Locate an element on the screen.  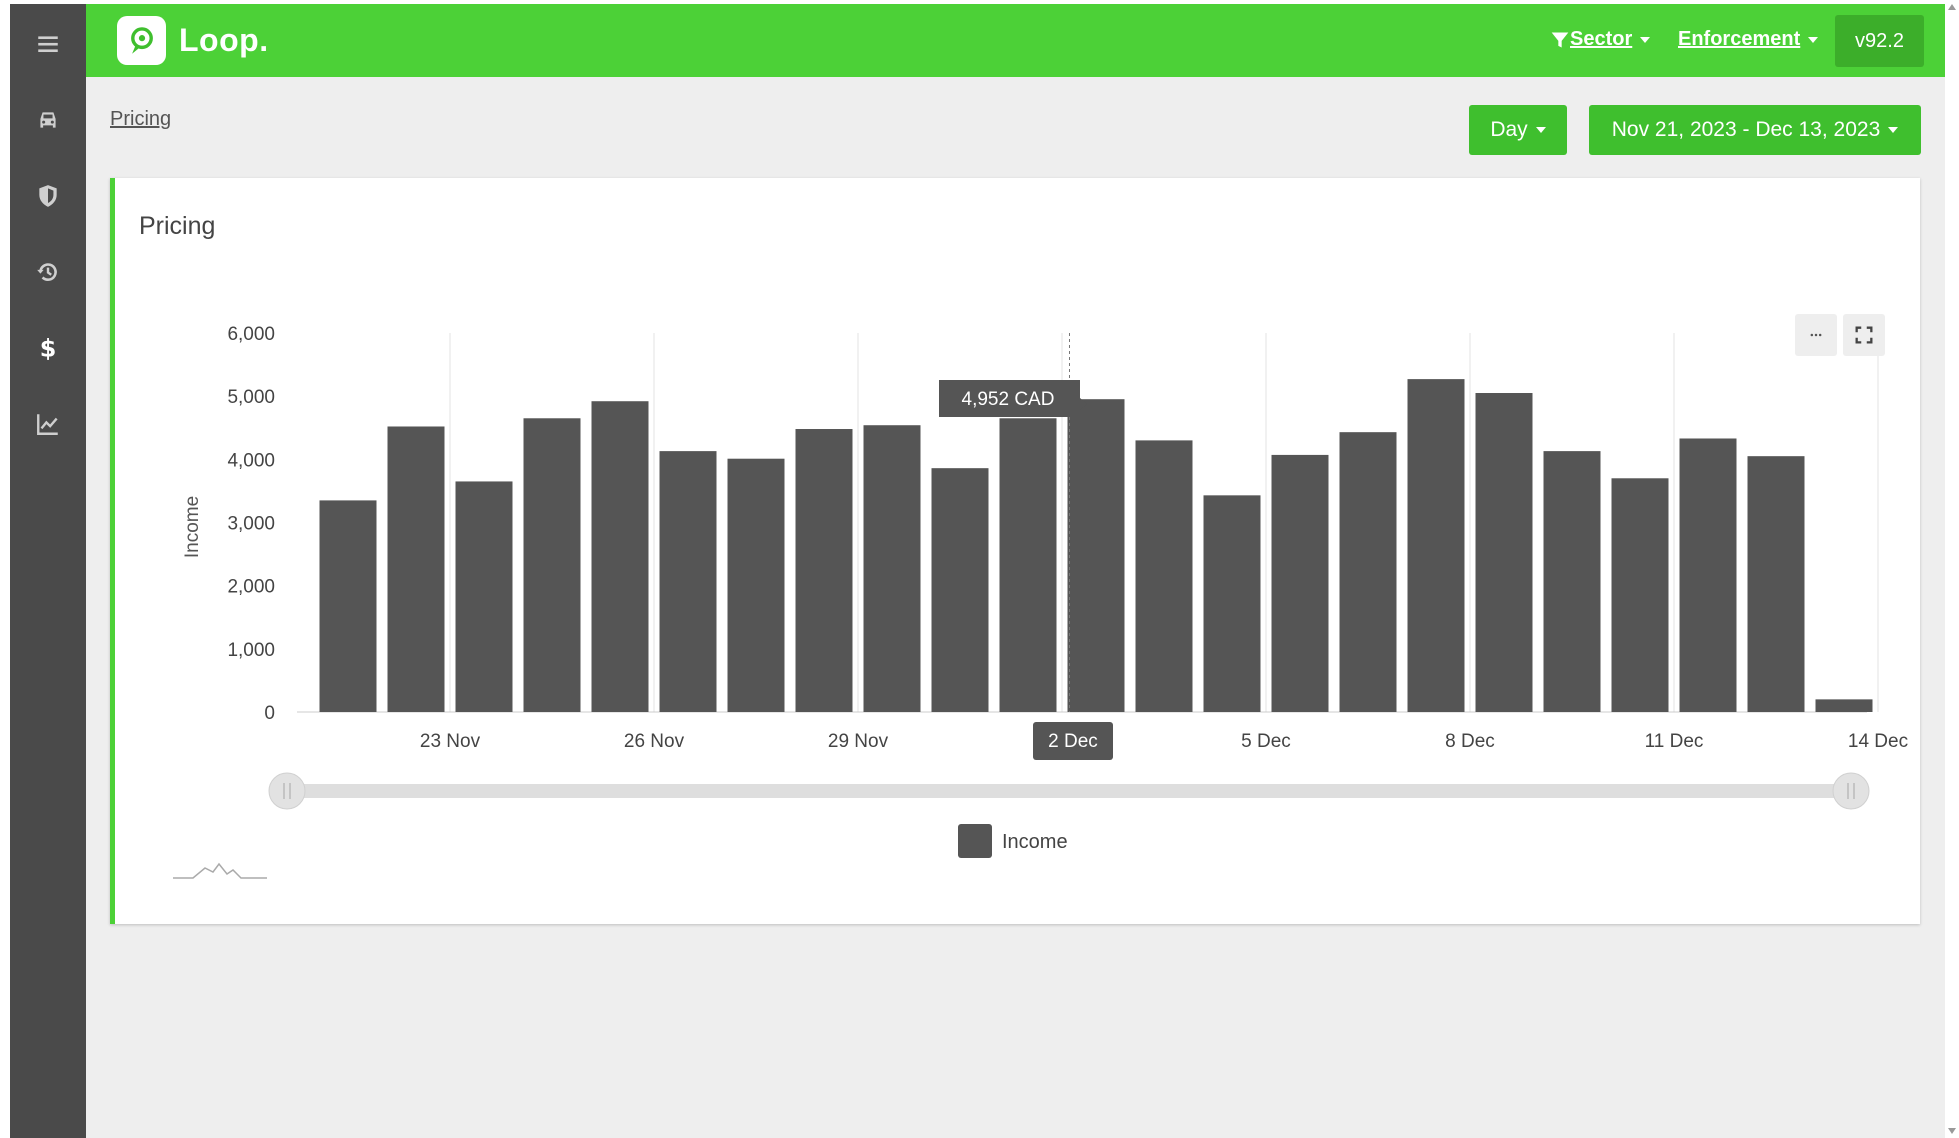
x-tick-label: 26 Nov is located at coordinates (654, 741).